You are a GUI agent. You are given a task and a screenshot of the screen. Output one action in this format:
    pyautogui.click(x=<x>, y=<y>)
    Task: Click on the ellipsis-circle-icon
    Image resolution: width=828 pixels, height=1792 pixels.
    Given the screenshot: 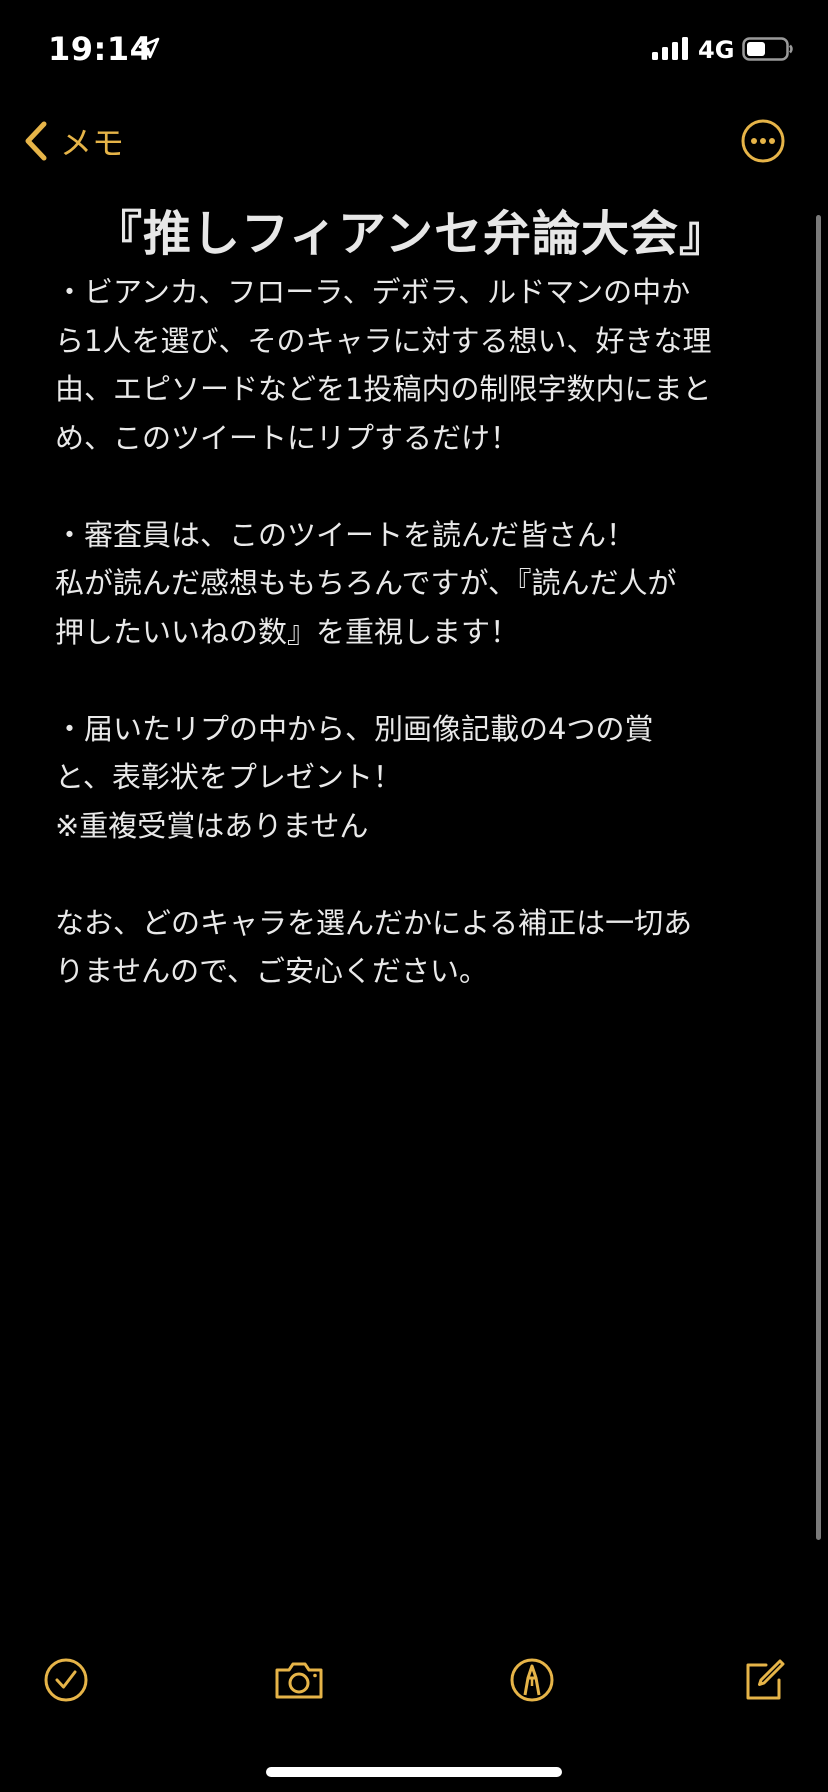 What is the action you would take?
    pyautogui.click(x=763, y=141)
    